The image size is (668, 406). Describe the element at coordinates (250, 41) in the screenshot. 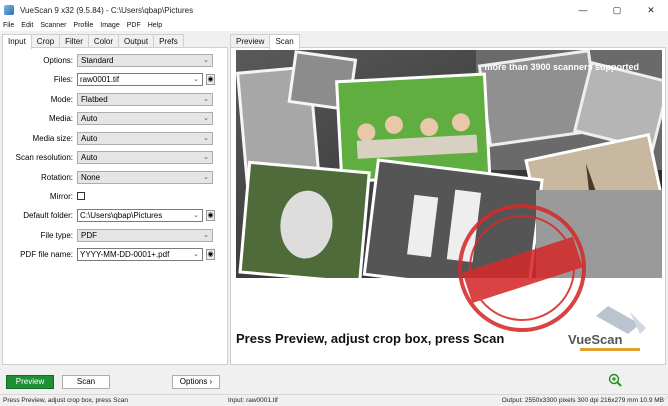

I see `tab-preview: Preview` at that location.